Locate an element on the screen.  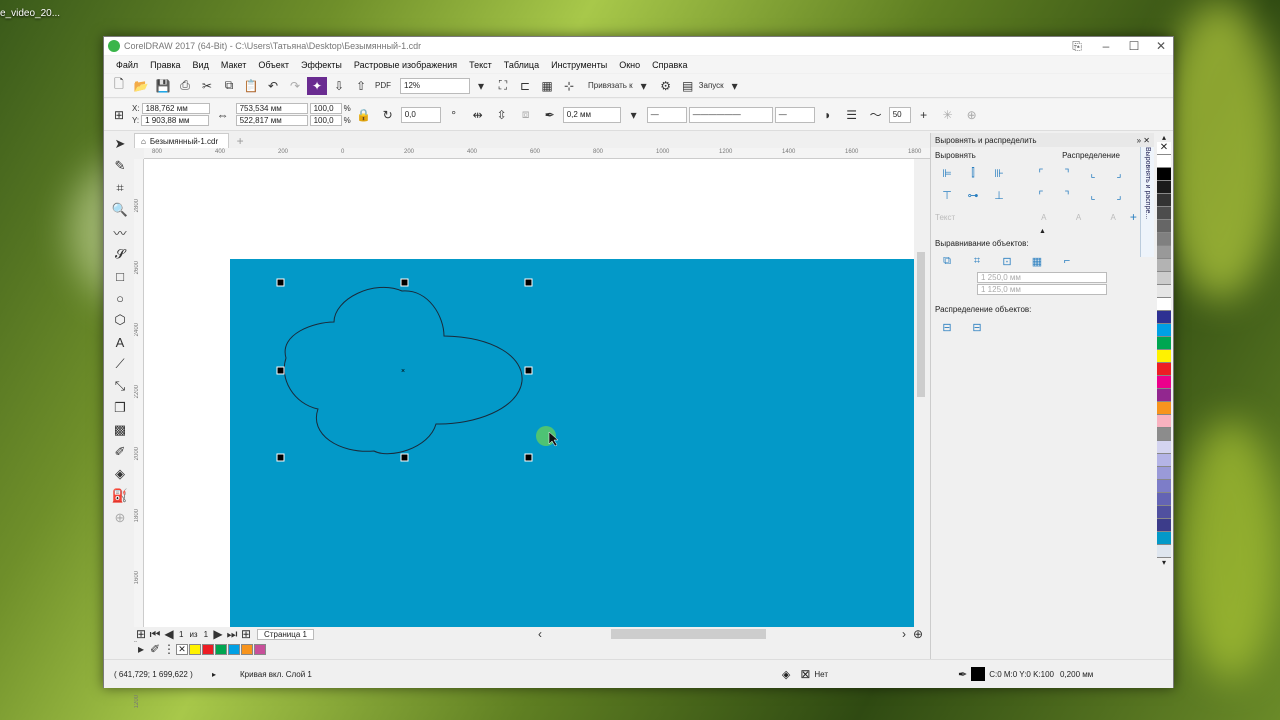
last-page-icon: ⏭ is located at coordinates (232, 634).